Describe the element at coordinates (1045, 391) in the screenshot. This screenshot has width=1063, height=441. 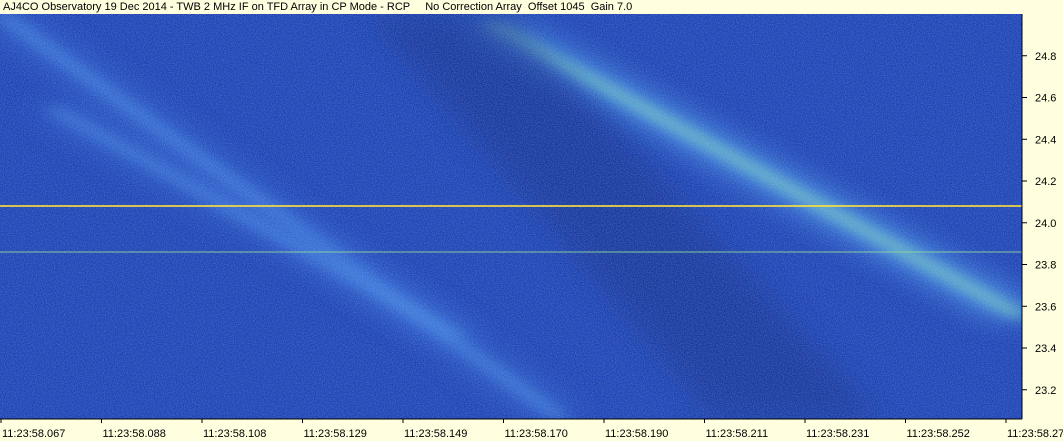
I see `y-tick-label-8: 23.2` at that location.